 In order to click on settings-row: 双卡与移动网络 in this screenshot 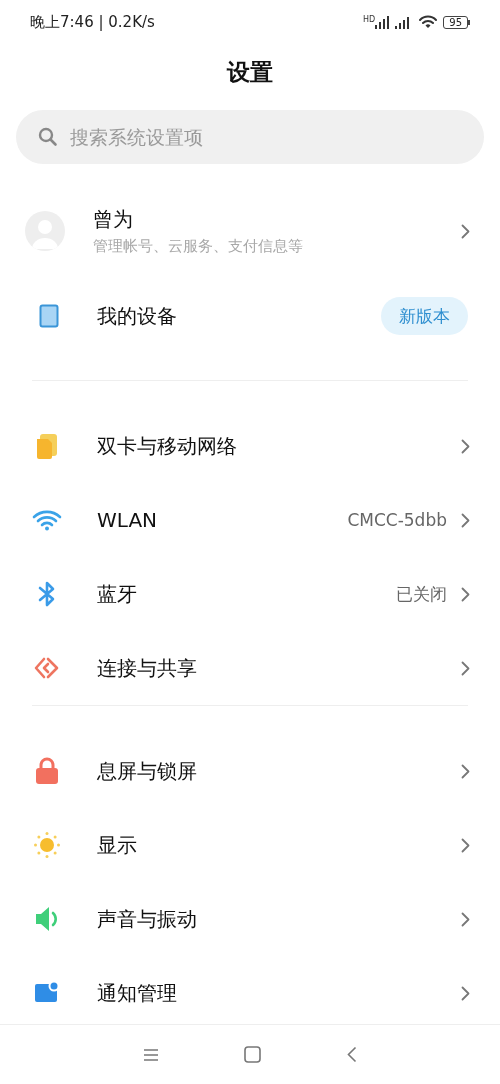, I will do `click(250, 446)`.